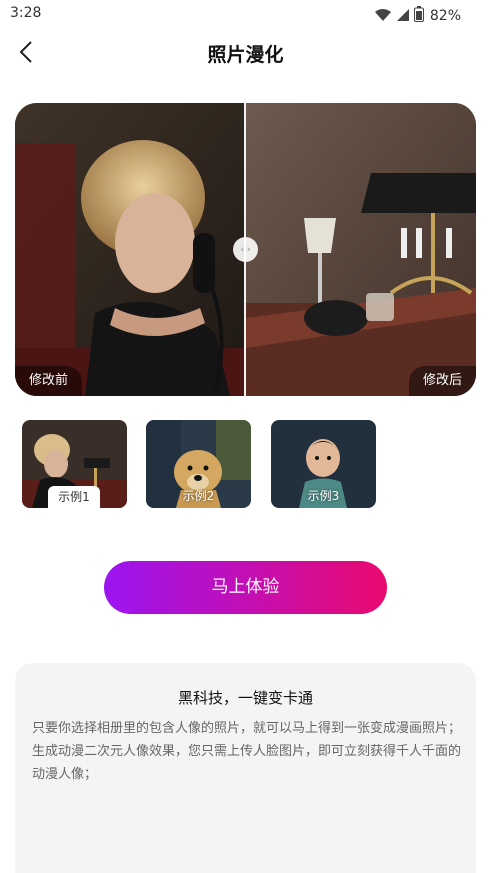 The width and height of the screenshot is (491, 873). What do you see at coordinates (383, 16) in the screenshot?
I see `wifi-icon` at bounding box center [383, 16].